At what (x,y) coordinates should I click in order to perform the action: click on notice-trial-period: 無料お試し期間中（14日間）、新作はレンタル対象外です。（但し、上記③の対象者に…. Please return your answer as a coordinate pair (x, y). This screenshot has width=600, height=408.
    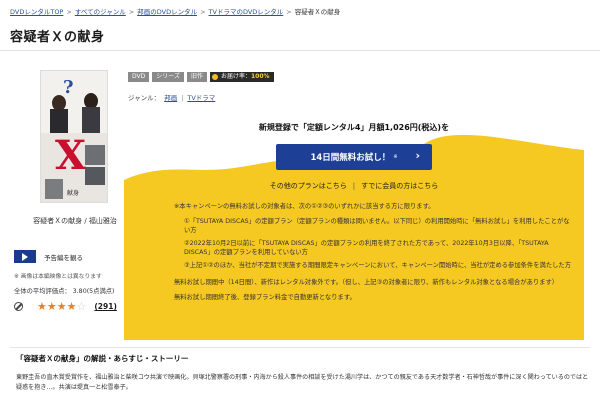
    Looking at the image, I should click on (366, 282).